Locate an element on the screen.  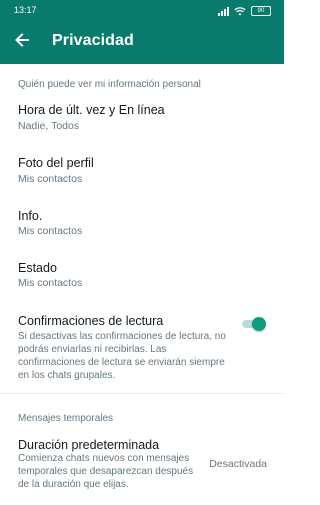
item-title: Estado is located at coordinates (37, 268).